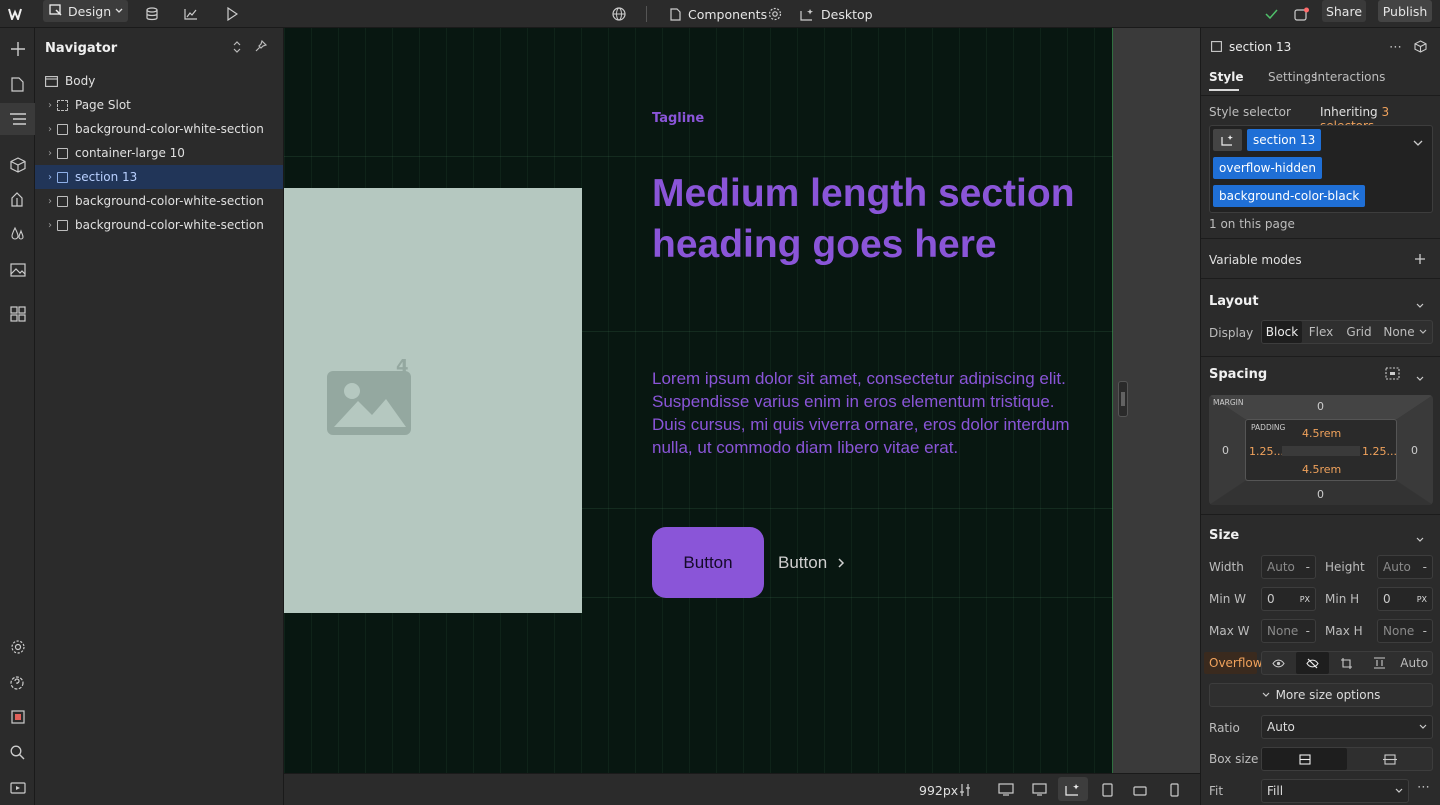 This screenshot has height=805, width=1440. I want to click on design-mode-button: Design, so click(85, 11).